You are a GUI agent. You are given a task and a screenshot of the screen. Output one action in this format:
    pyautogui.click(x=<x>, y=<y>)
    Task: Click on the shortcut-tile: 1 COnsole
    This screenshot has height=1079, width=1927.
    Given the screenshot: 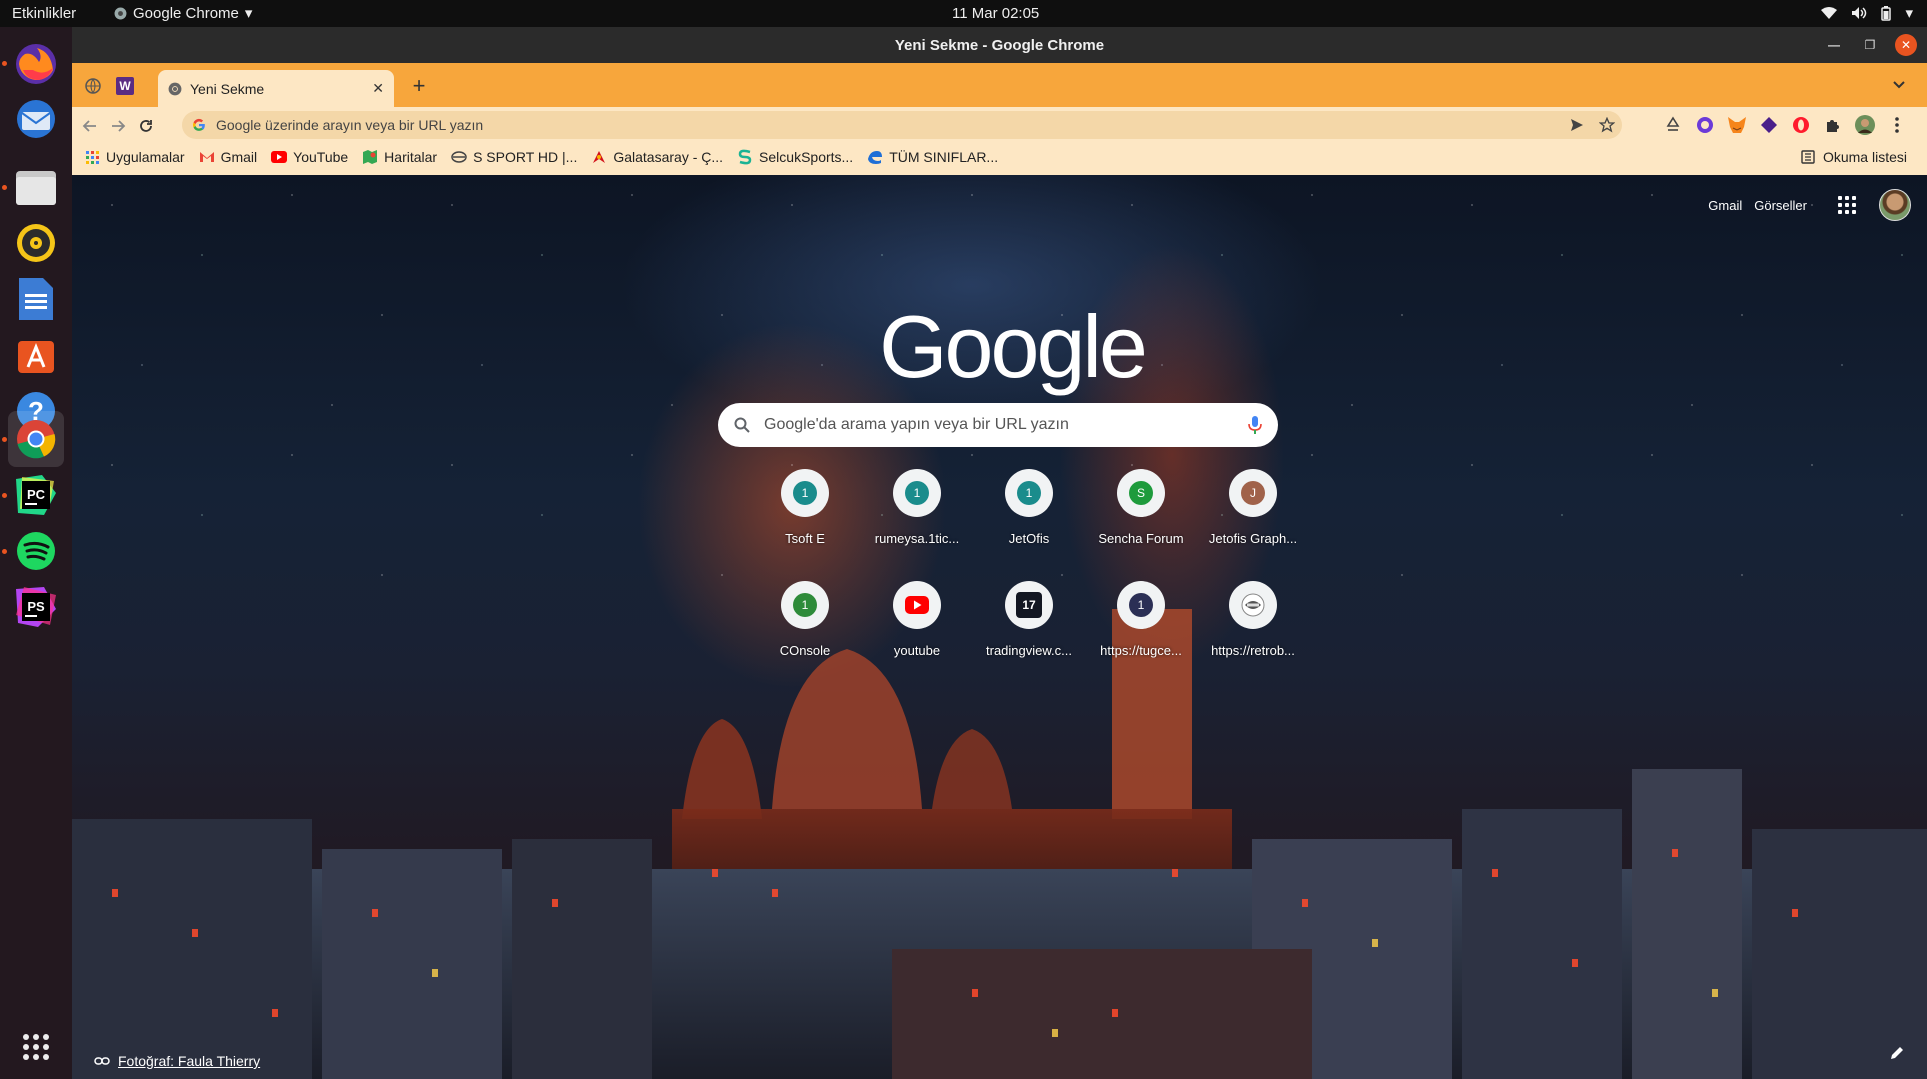 What is the action you would take?
    pyautogui.click(x=805, y=625)
    